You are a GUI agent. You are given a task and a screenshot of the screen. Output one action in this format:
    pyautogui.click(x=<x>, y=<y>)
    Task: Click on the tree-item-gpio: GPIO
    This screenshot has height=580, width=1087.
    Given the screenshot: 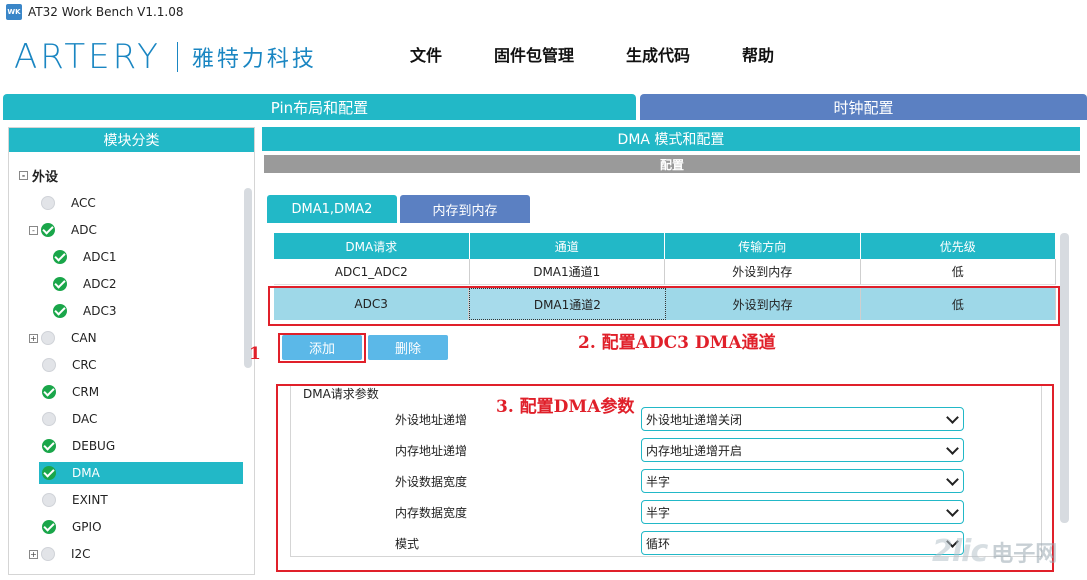 What is the action you would take?
    pyautogui.click(x=72, y=527)
    